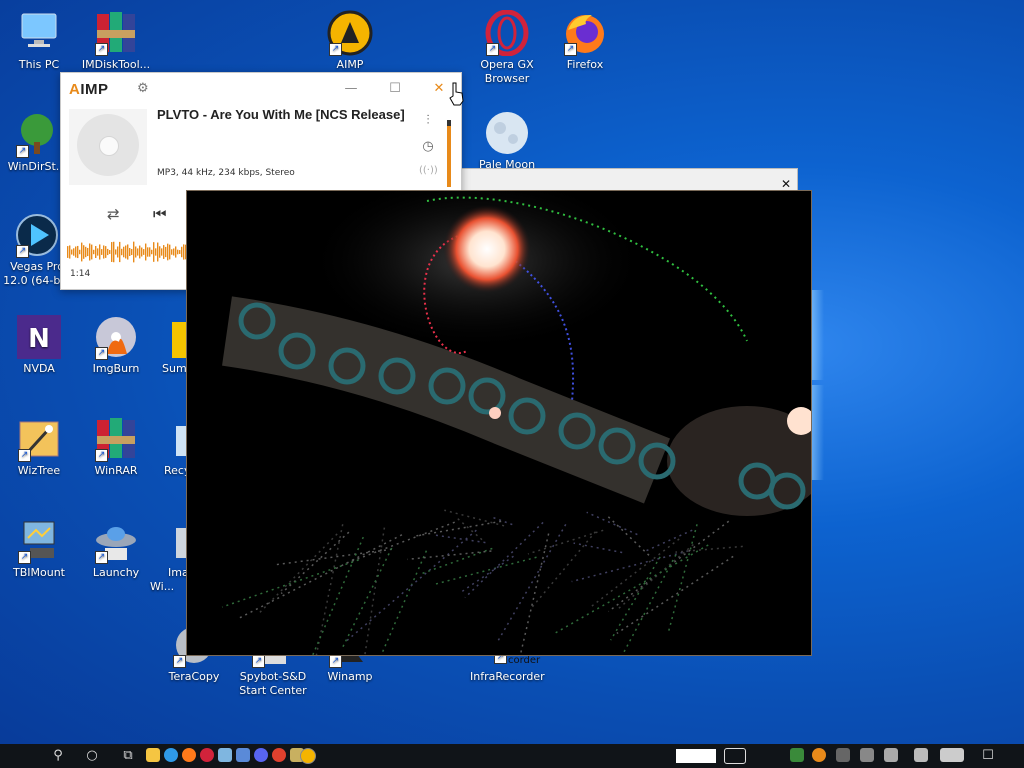  What do you see at coordinates (37, 235) in the screenshot?
I see `vegas-play-icon: ↗` at bounding box center [37, 235].